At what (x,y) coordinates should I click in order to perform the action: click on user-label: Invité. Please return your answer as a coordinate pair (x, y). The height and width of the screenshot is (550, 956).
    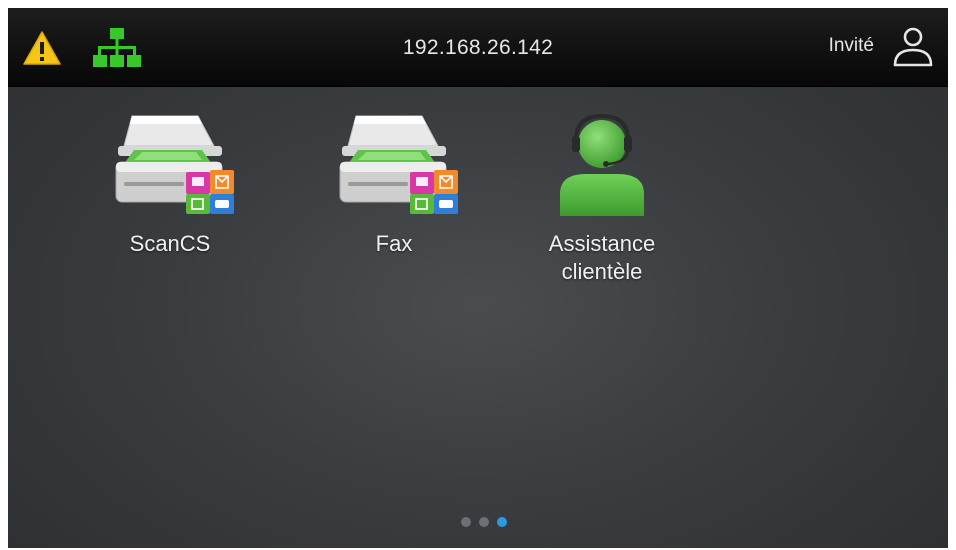
    Looking at the image, I should click on (851, 46).